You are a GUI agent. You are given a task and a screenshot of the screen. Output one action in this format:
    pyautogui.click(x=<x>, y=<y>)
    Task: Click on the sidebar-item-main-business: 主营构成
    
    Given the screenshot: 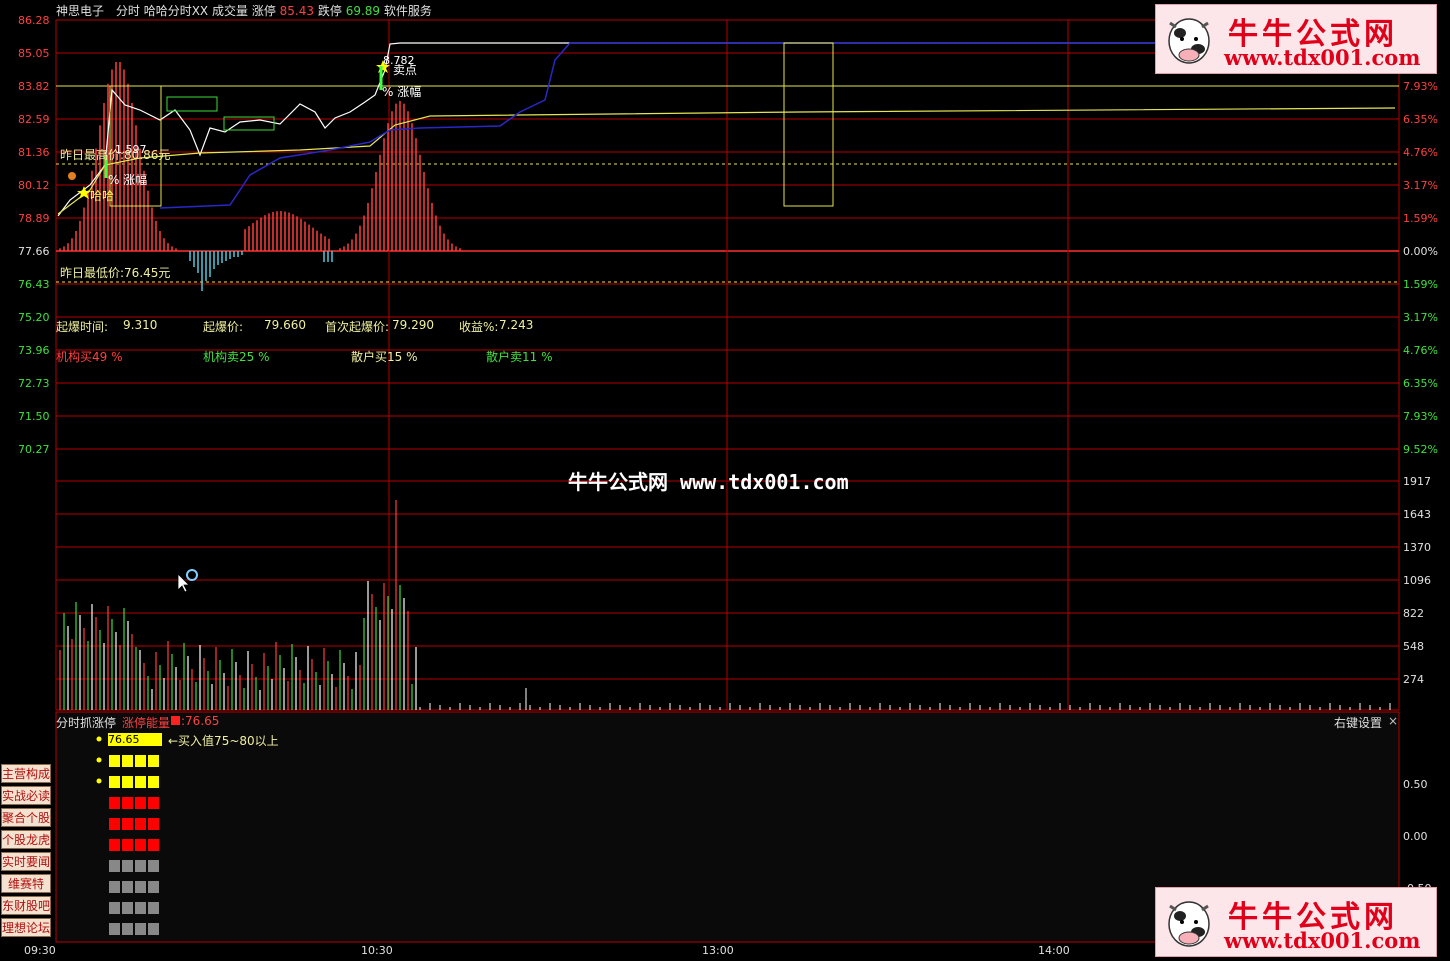 What is the action you would take?
    pyautogui.click(x=26, y=773)
    